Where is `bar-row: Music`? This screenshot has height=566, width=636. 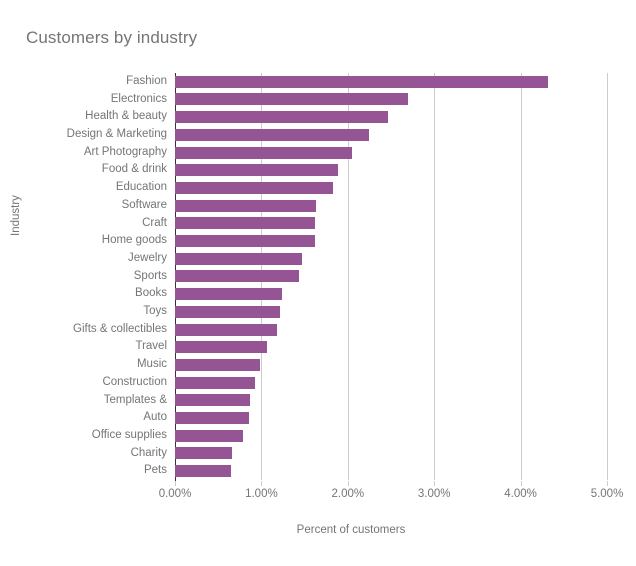 bar-row: Music is located at coordinates (372, 365).